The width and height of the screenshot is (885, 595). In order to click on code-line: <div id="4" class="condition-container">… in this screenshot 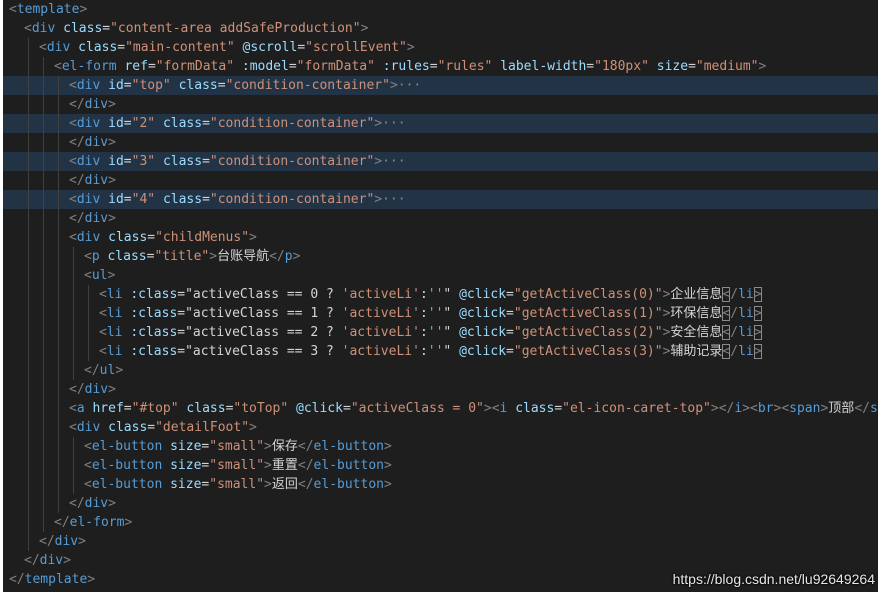, I will do `click(440, 199)`.